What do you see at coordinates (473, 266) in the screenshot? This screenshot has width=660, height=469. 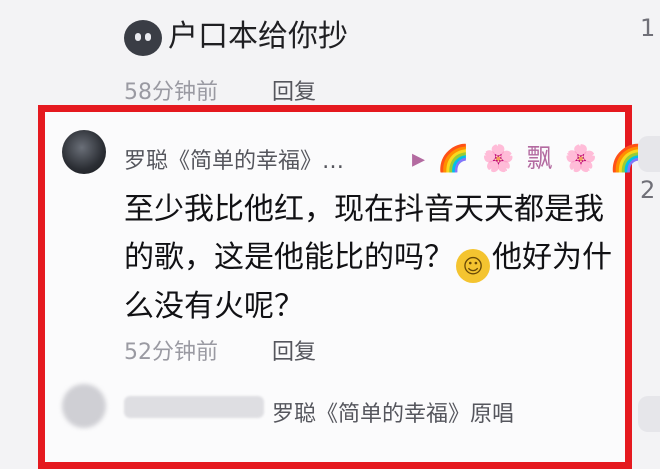 I see `smile-emoji-icon: ☺` at bounding box center [473, 266].